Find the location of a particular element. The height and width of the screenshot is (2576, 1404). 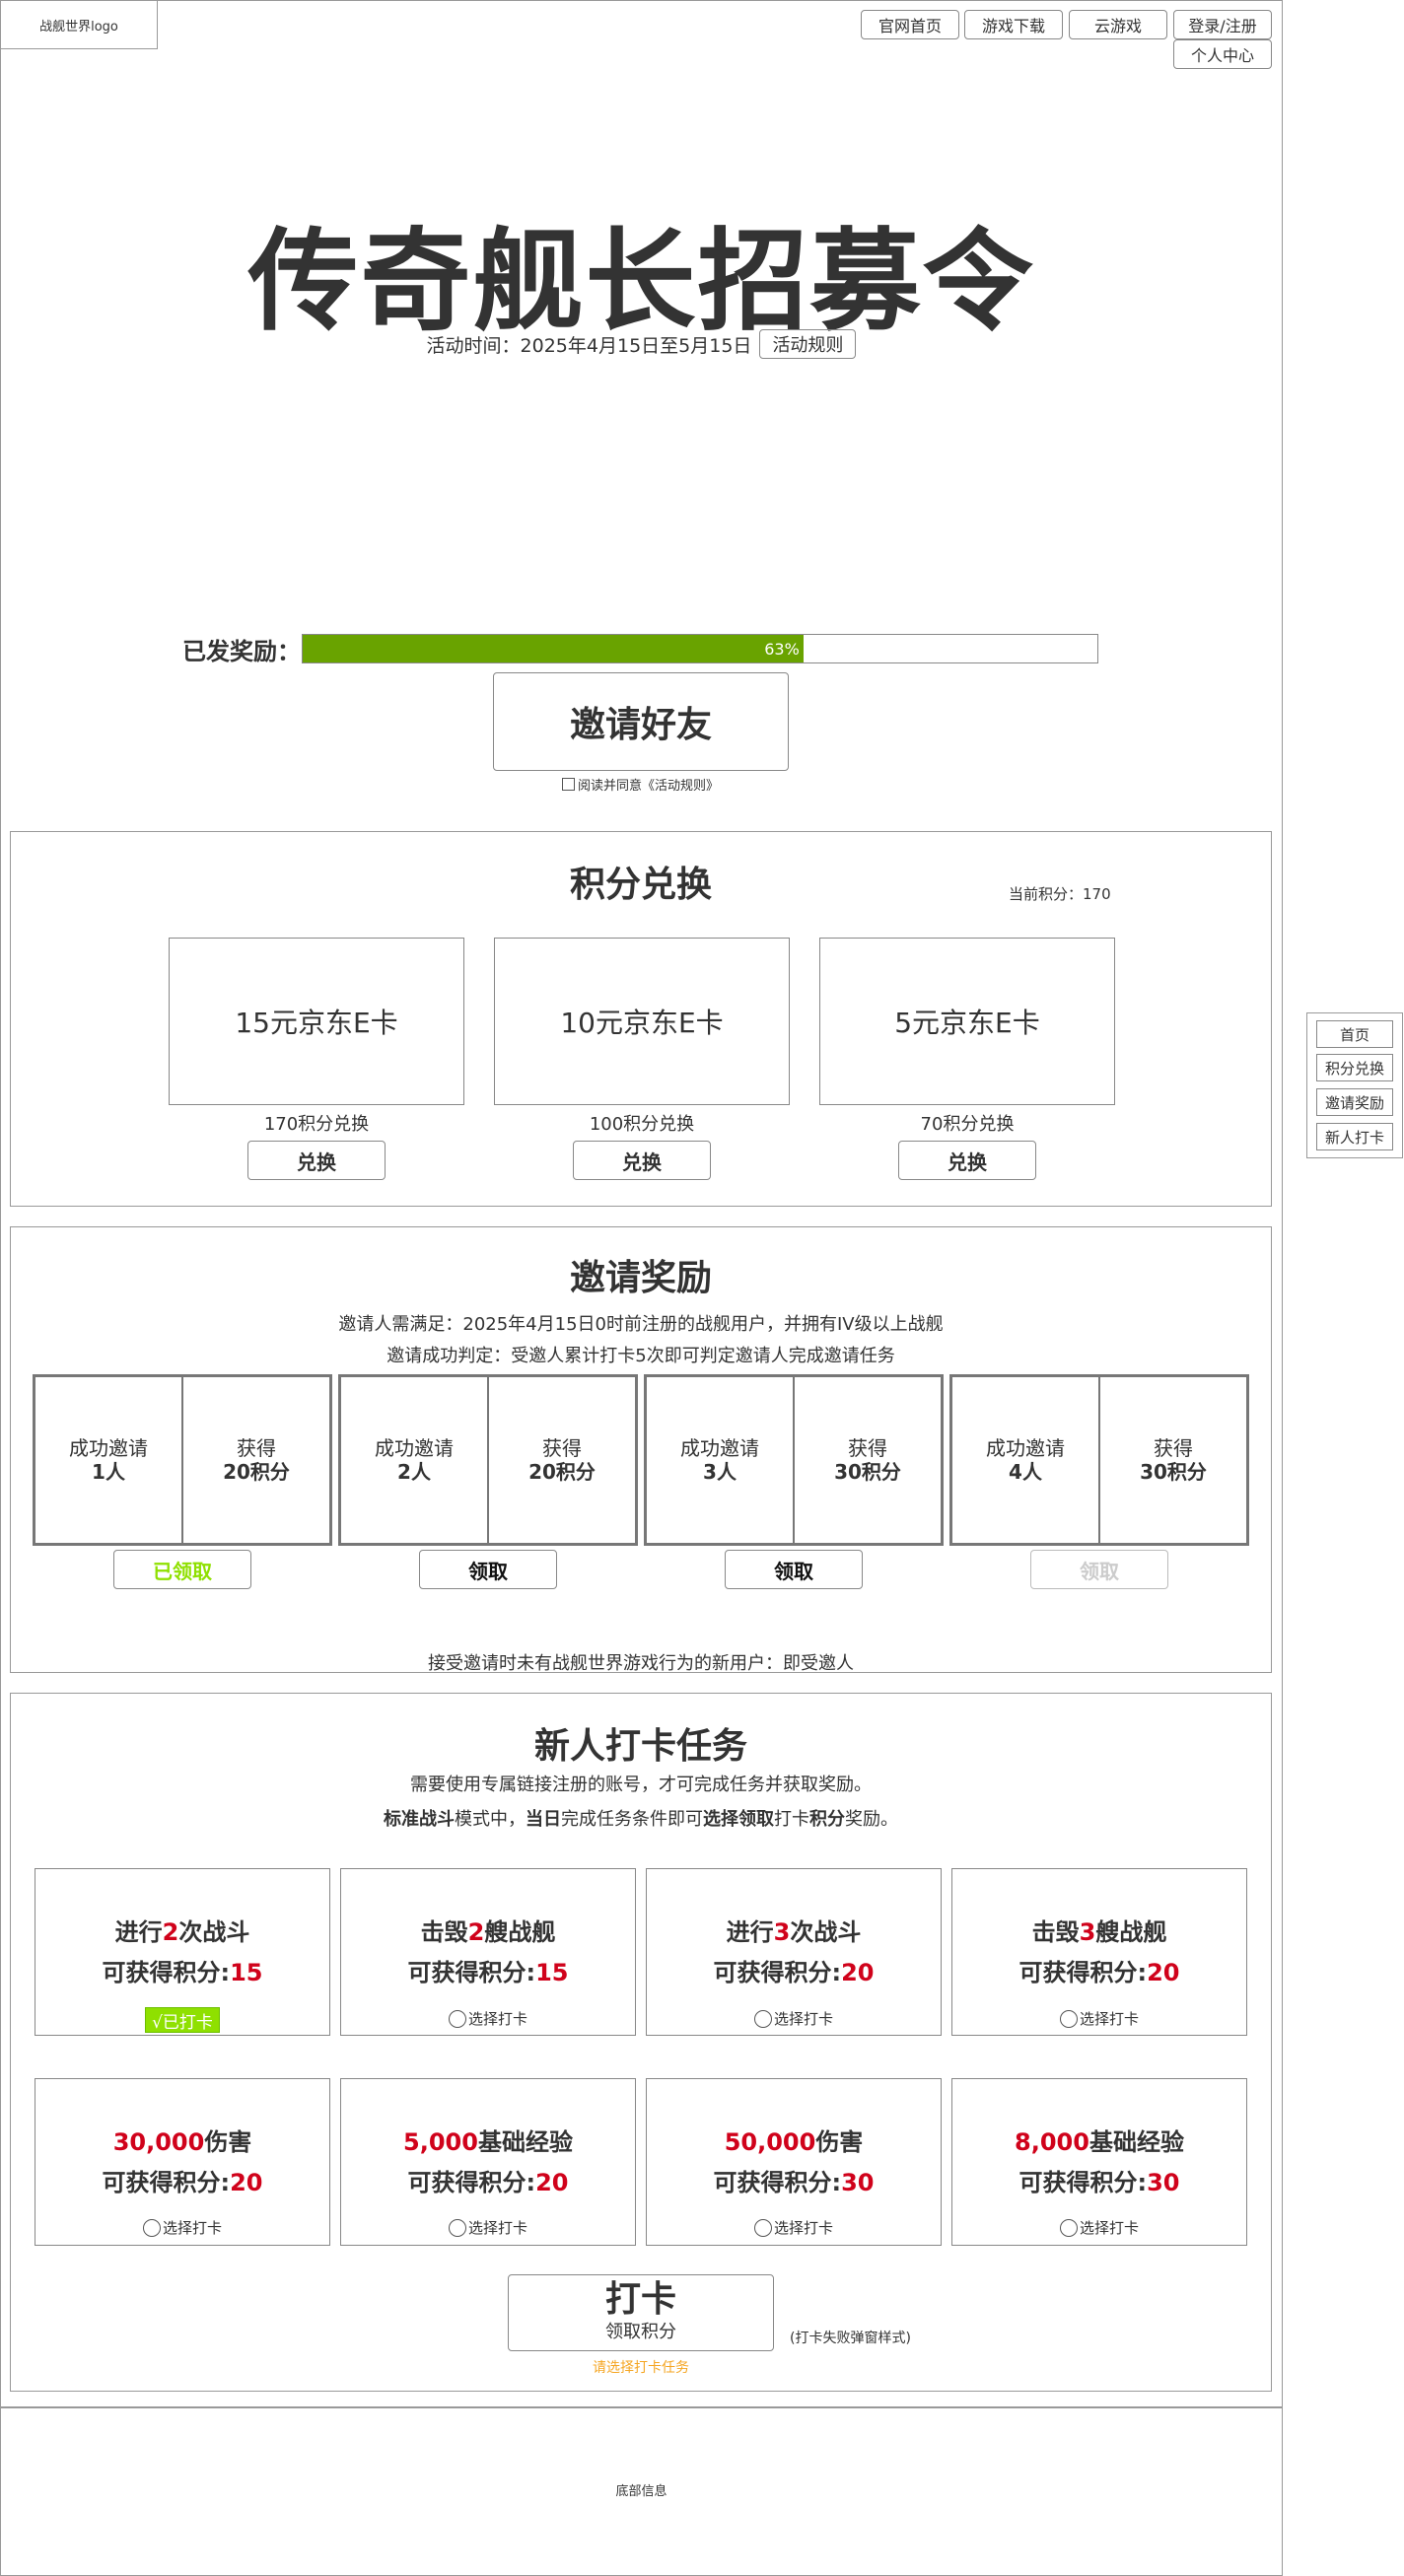

progress-fill: 63% is located at coordinates (554, 649).